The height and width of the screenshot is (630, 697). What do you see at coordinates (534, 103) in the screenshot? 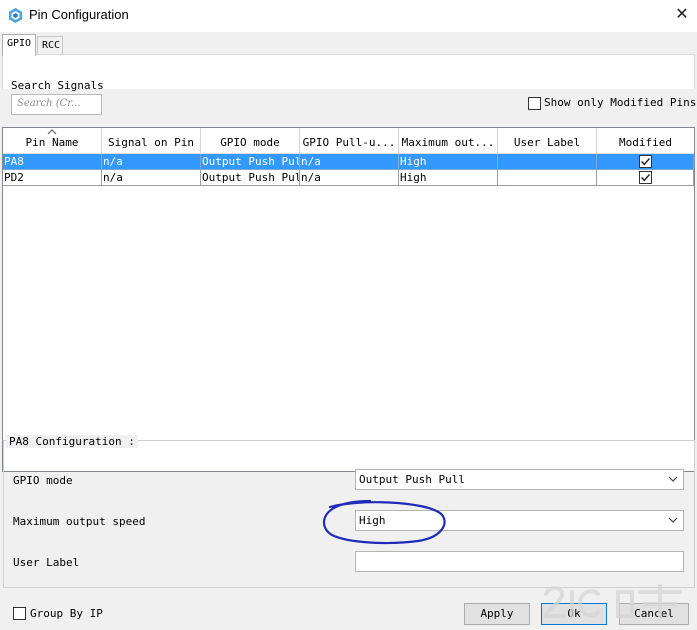
I see `show-modified-checkbox` at bounding box center [534, 103].